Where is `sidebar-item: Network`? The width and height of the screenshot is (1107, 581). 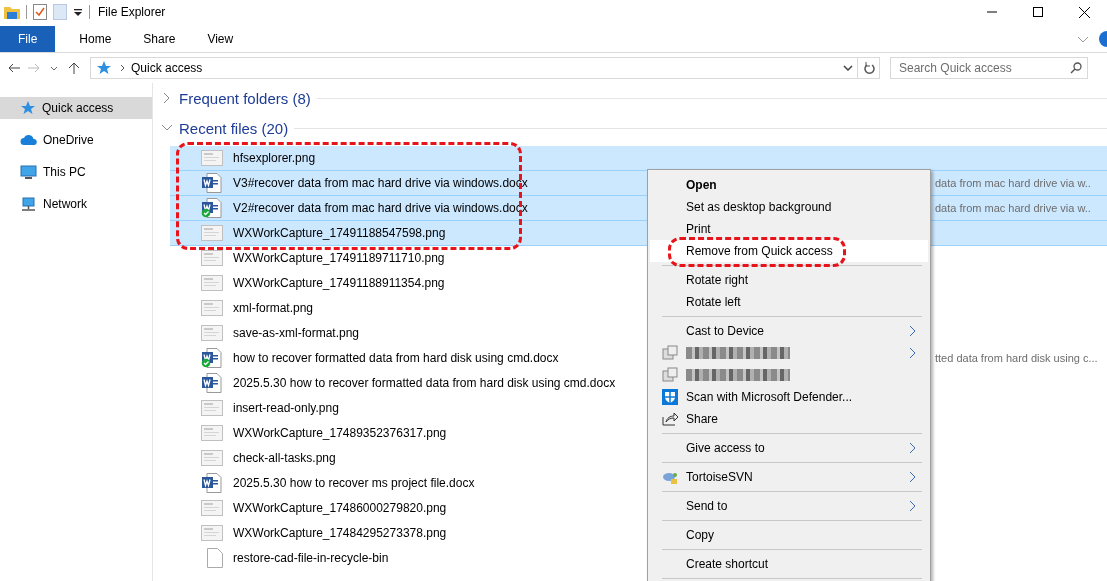 sidebar-item: Network is located at coordinates (76, 204).